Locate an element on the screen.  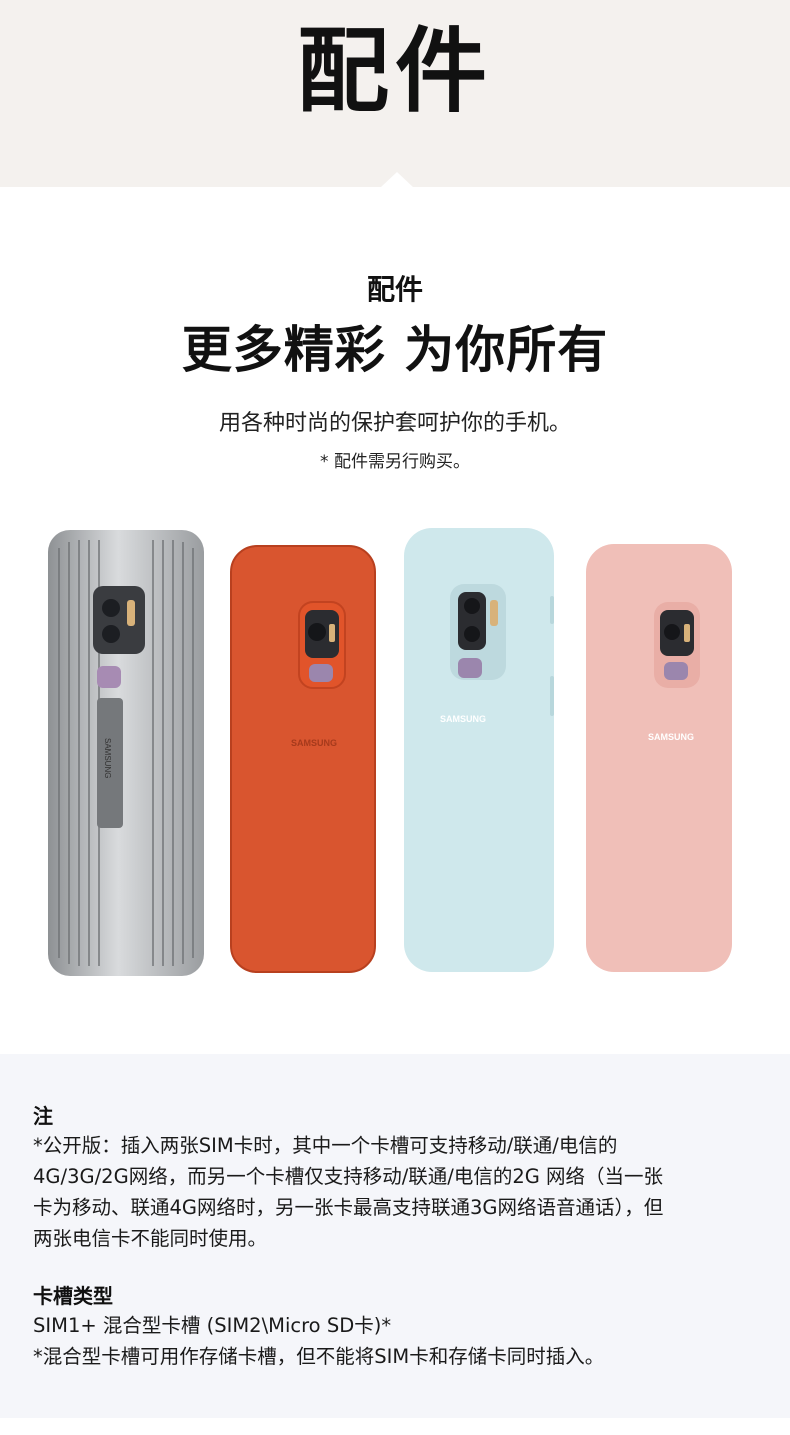
red-case-brand-text: SAMSUNG is located at coordinates (314, 743).